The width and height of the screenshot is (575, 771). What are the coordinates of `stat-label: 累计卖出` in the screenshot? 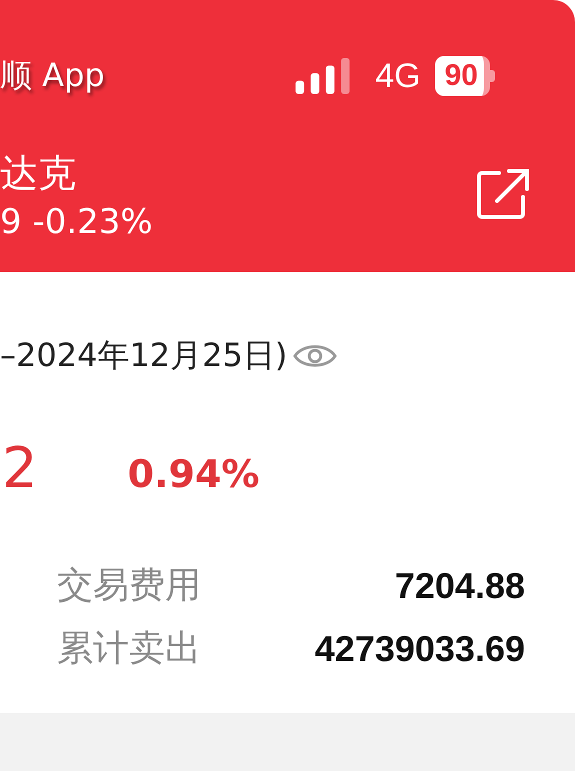 It's located at (129, 649).